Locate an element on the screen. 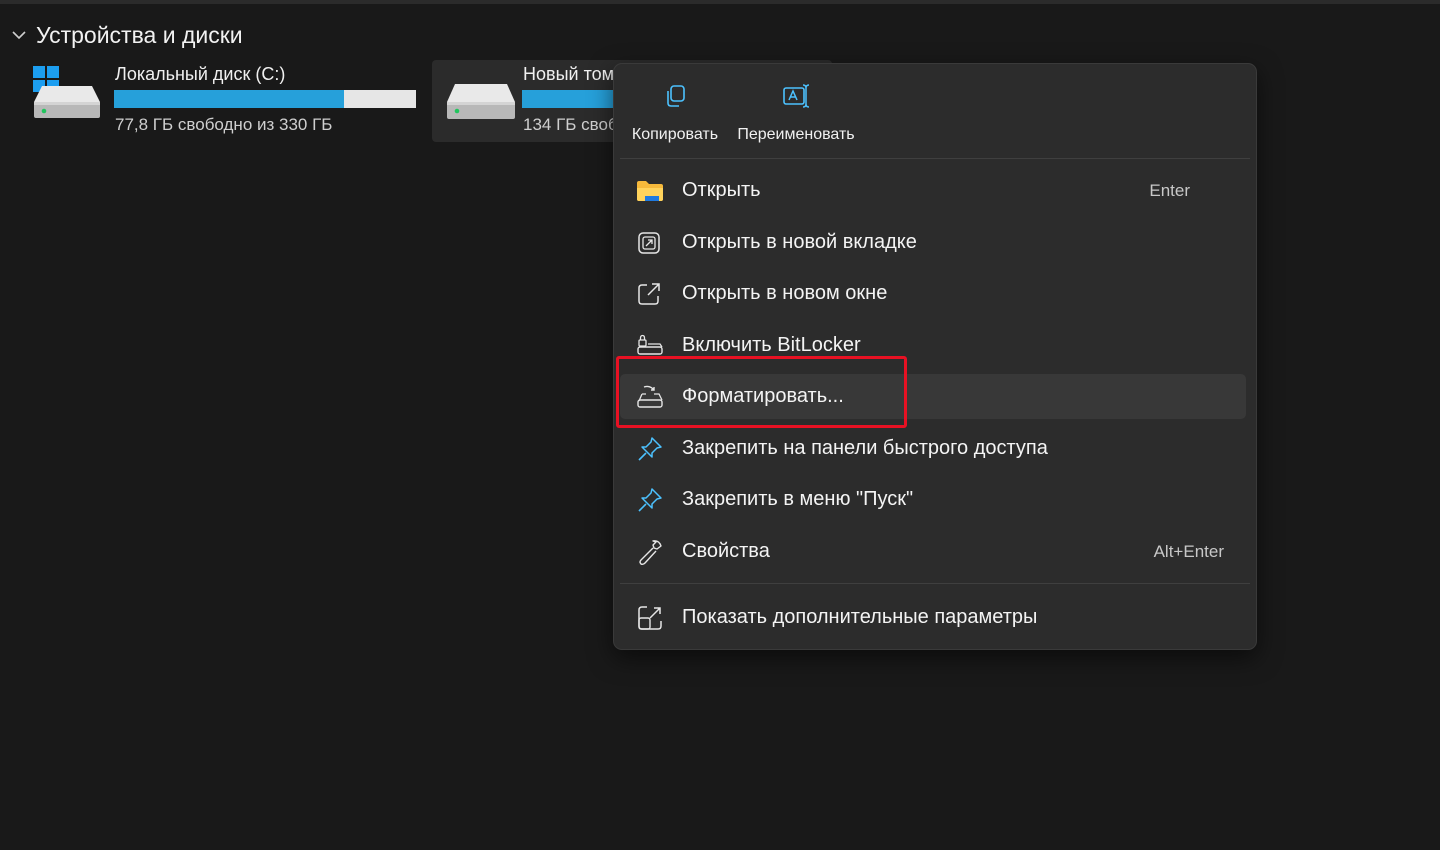  drive-name: Новый том is located at coordinates (568, 74).